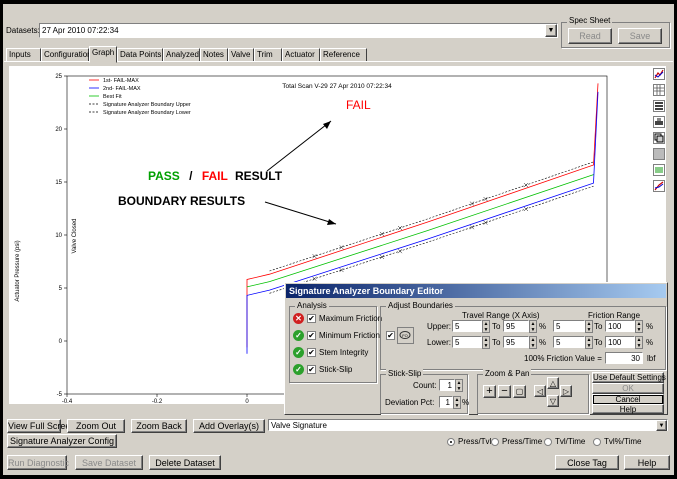  Describe the element at coordinates (659, 122) in the screenshot. I see `print-icon` at that location.